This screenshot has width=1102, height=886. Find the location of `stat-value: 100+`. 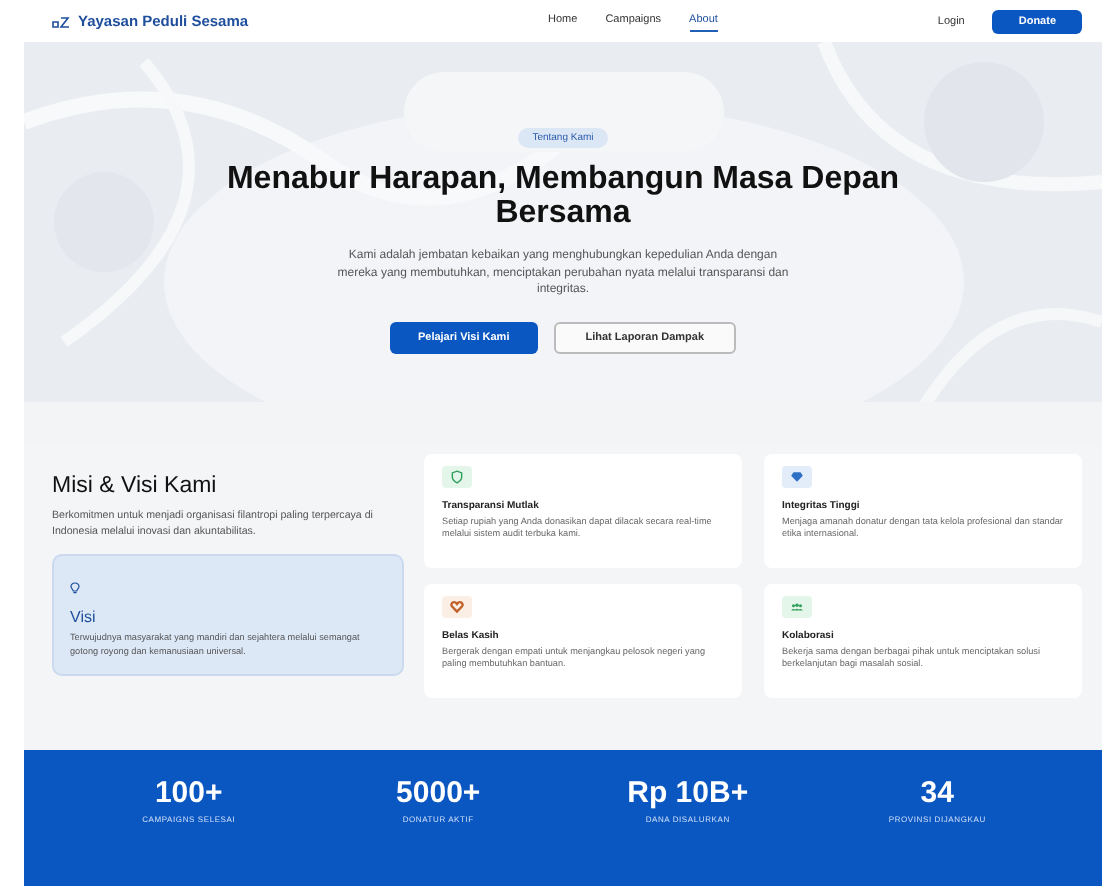

stat-value: 100+ is located at coordinates (188, 793).